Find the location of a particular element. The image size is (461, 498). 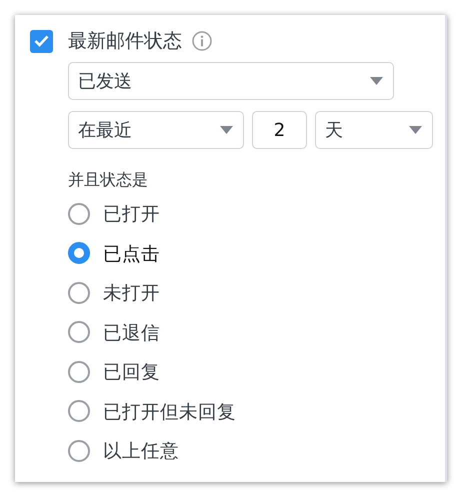

check-icon is located at coordinates (41, 41).